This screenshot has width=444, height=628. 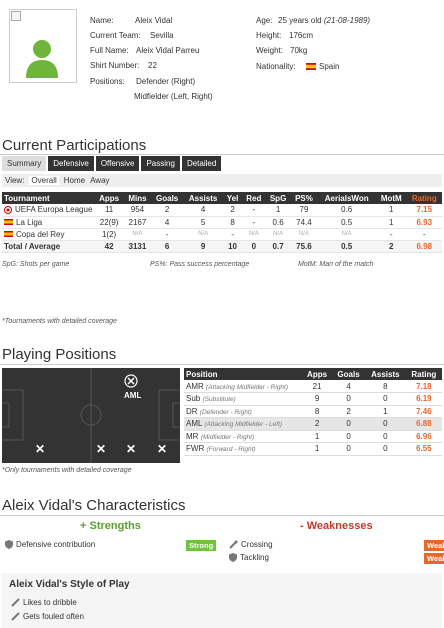 I want to click on total-label: Total / Average, so click(x=48, y=246).